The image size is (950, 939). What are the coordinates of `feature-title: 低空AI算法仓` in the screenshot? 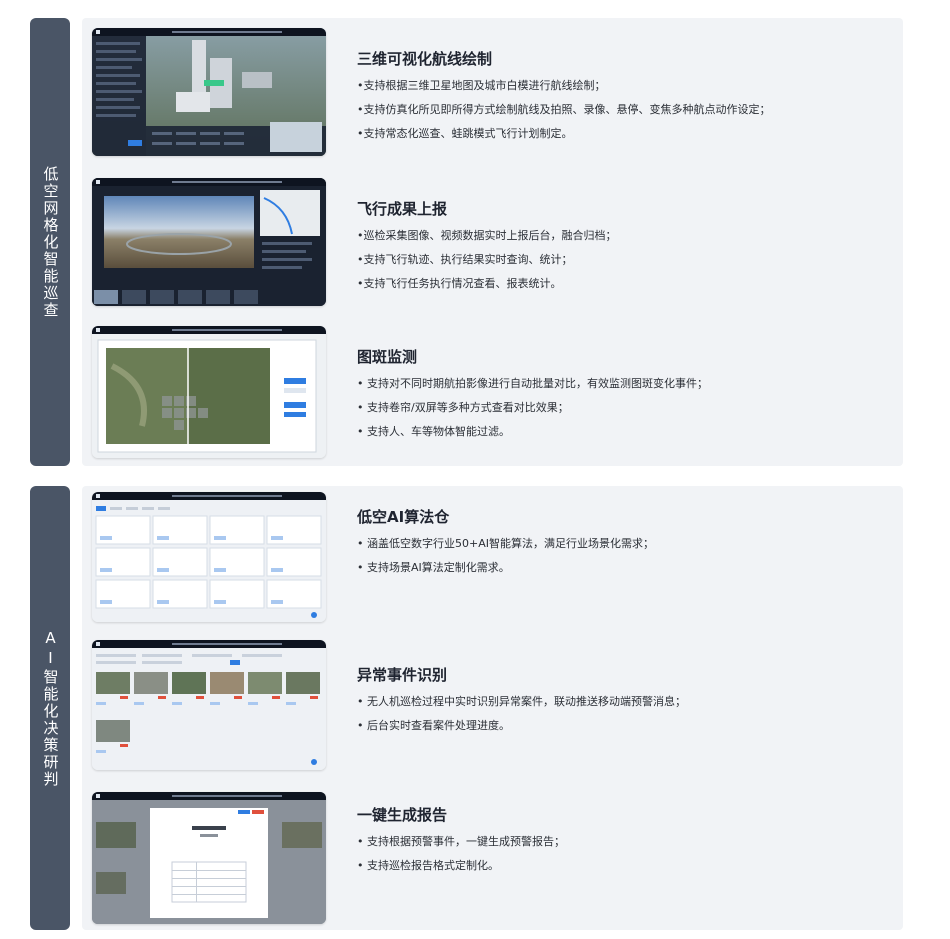 It's located at (403, 517).